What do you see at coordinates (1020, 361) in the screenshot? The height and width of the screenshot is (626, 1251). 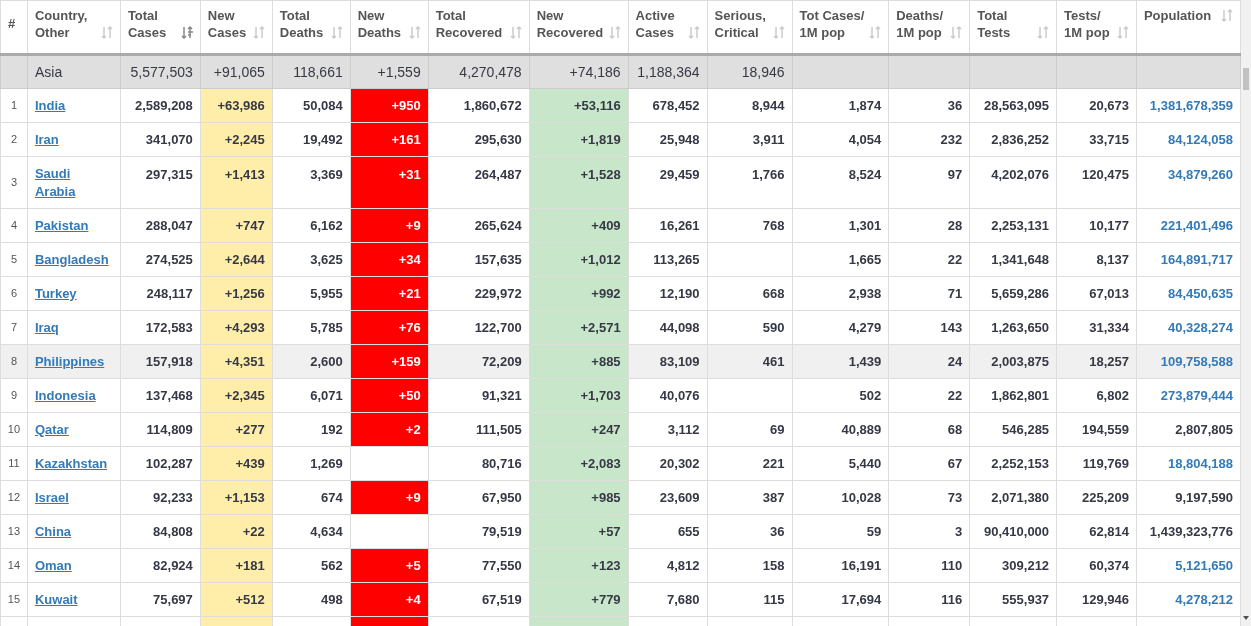 I see `table-cell: 2,003,875` at bounding box center [1020, 361].